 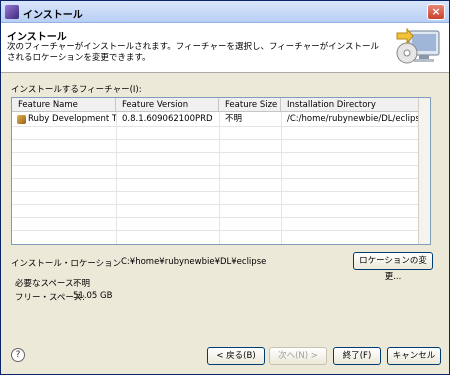 What do you see at coordinates (53, 15) in the screenshot?
I see `window-title: インストール` at bounding box center [53, 15].